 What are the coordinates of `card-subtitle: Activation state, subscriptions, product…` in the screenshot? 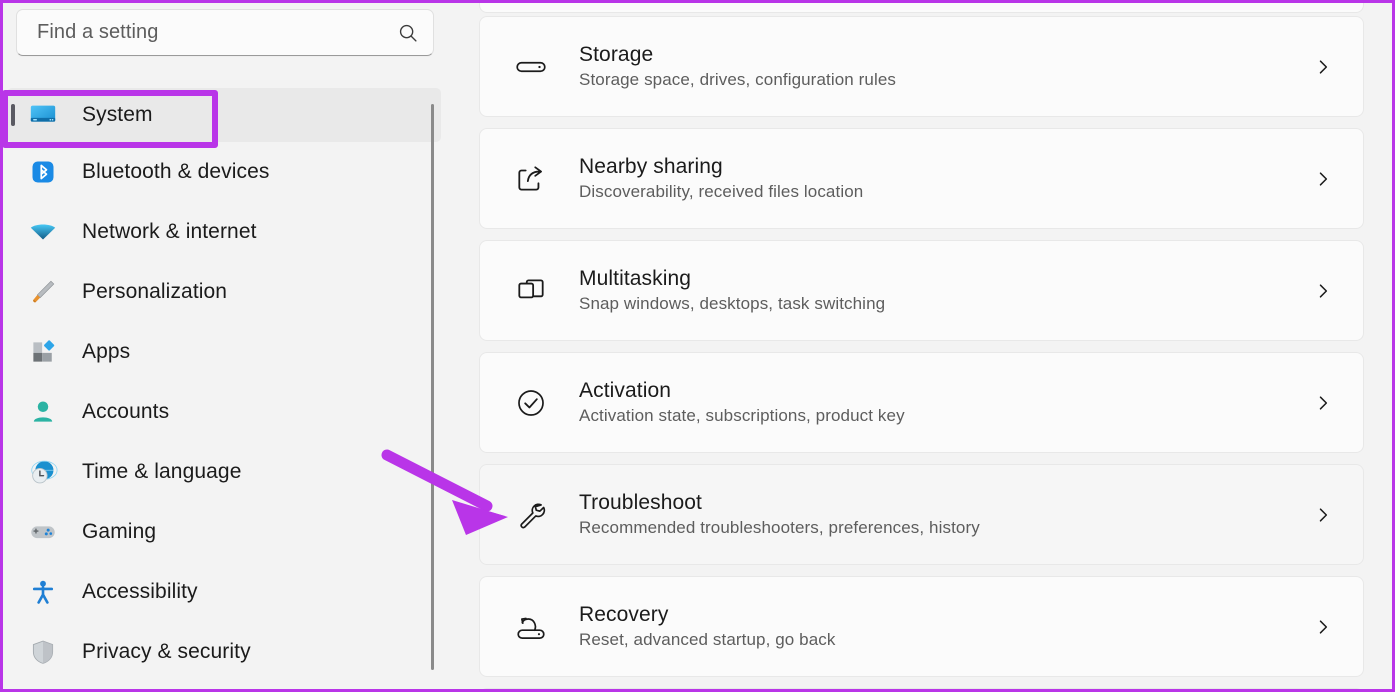 It's located at (742, 416).